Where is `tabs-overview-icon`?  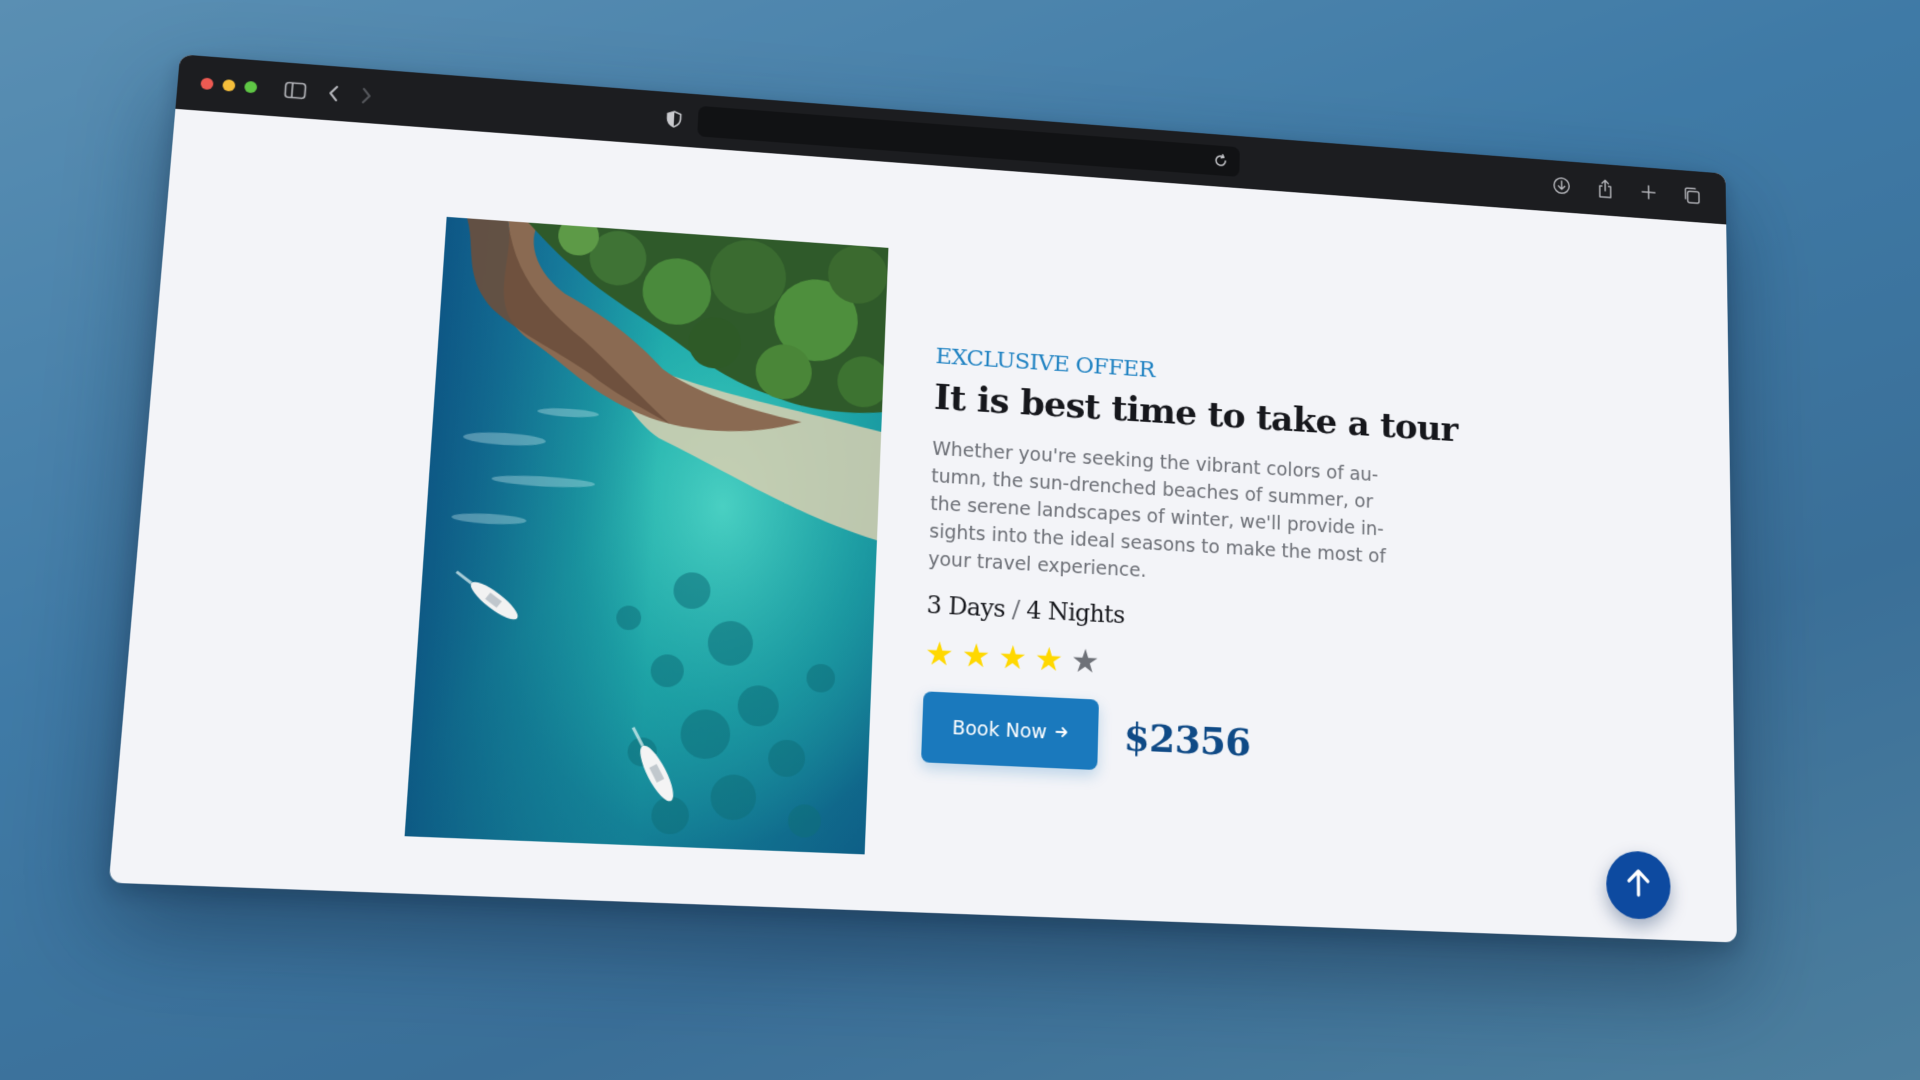
tabs-overview-icon is located at coordinates (1692, 195).